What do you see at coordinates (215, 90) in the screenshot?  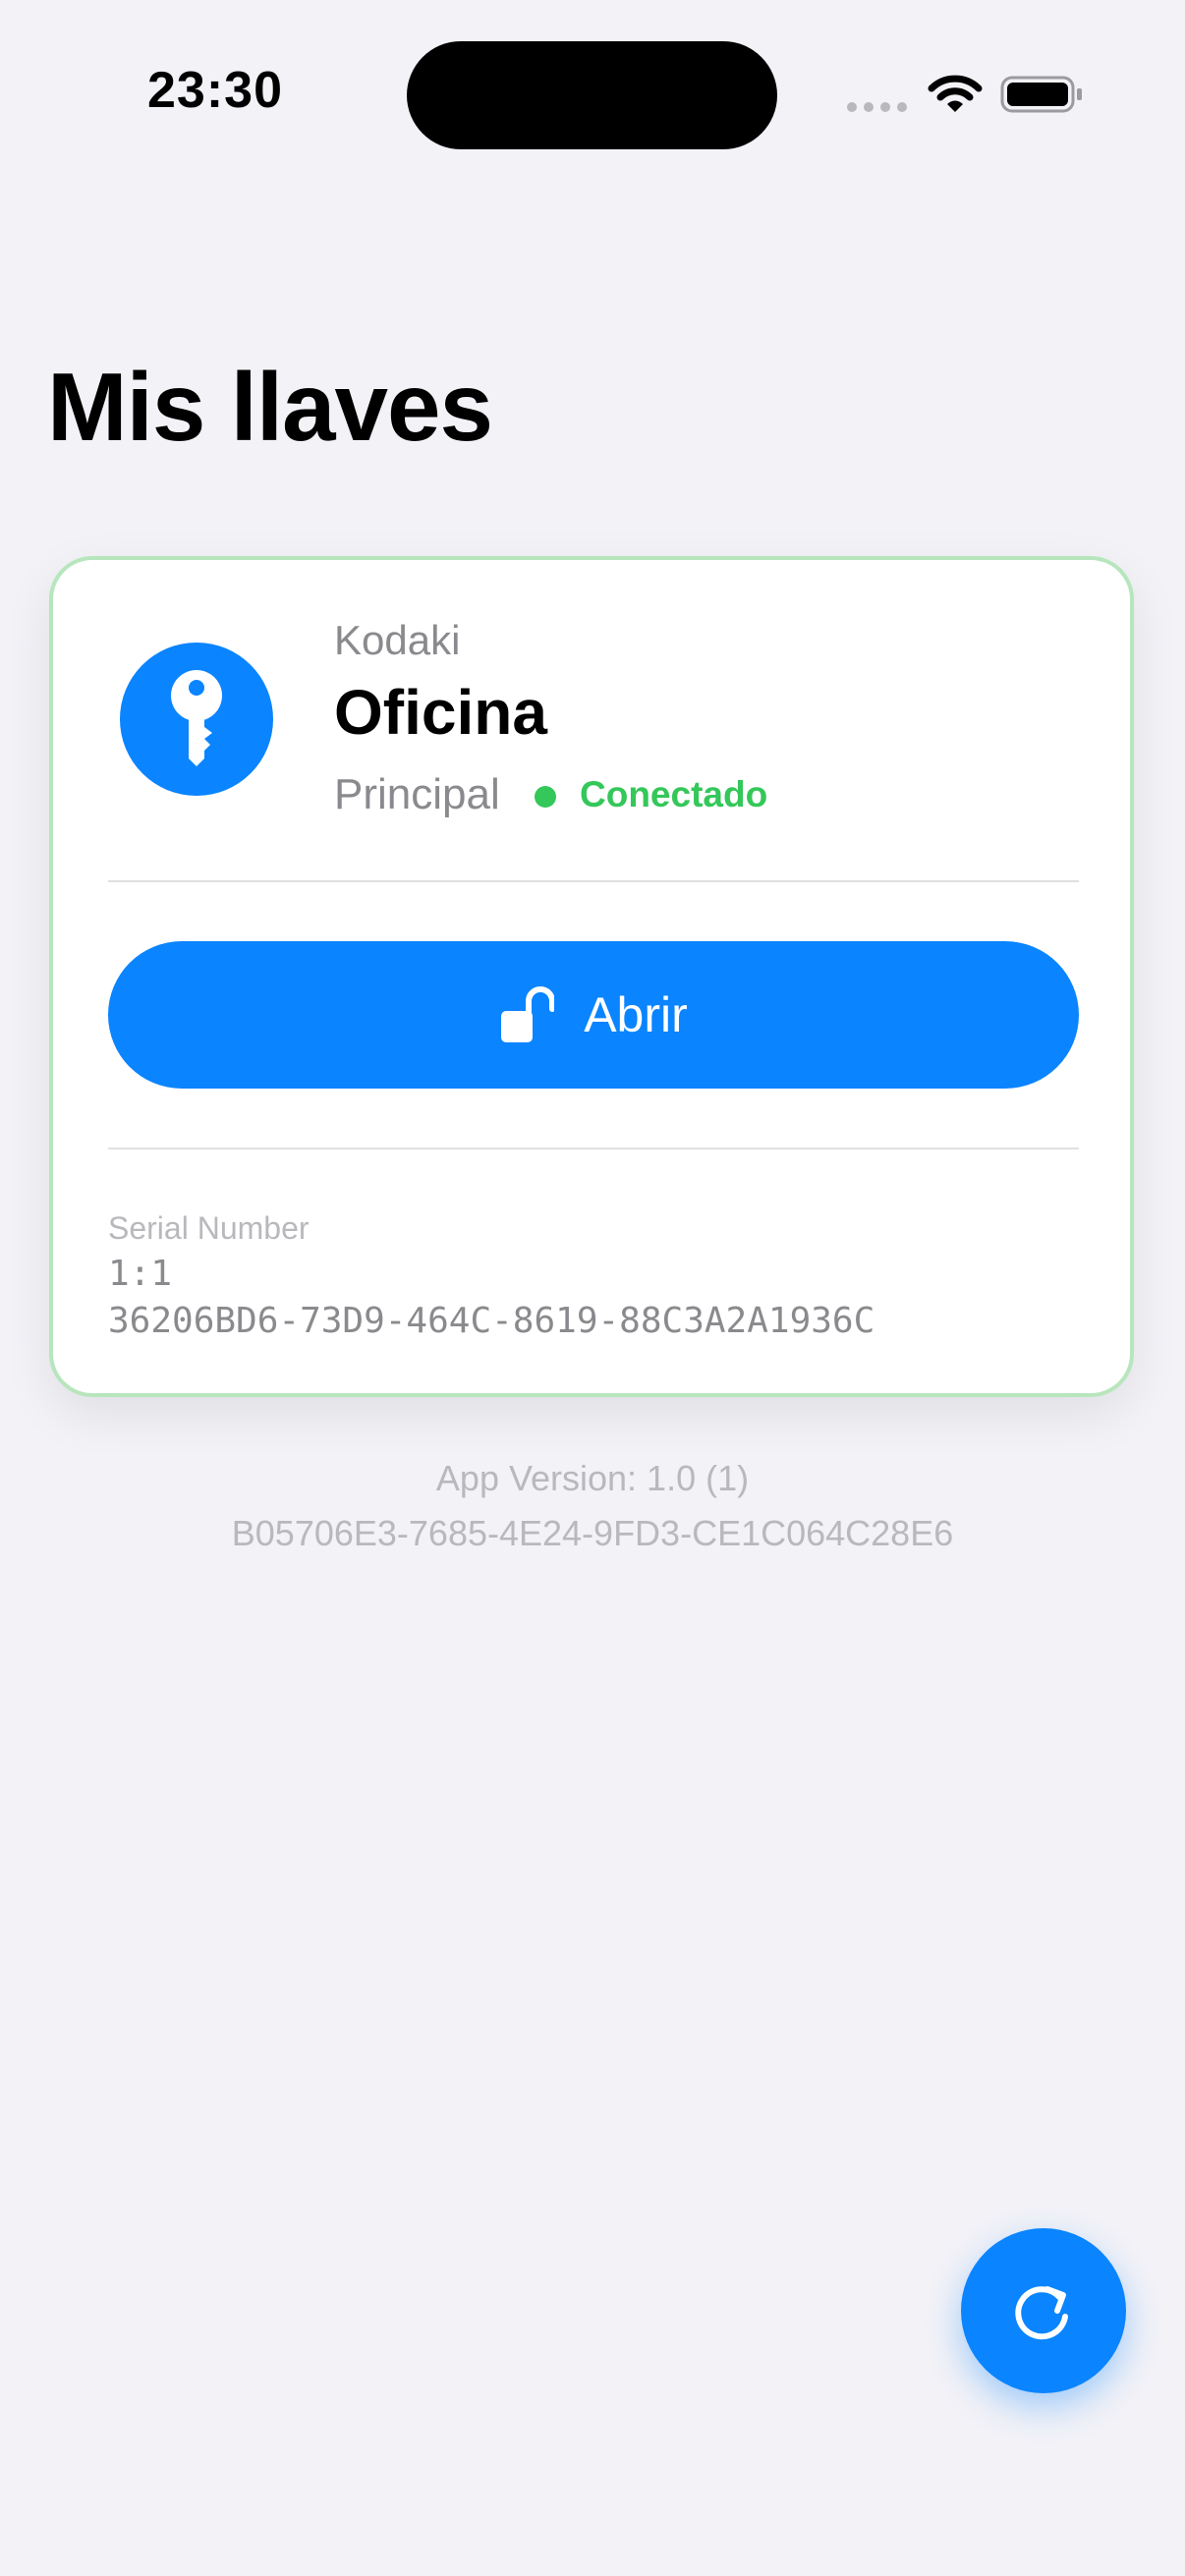 I see `status-time: 23:30` at bounding box center [215, 90].